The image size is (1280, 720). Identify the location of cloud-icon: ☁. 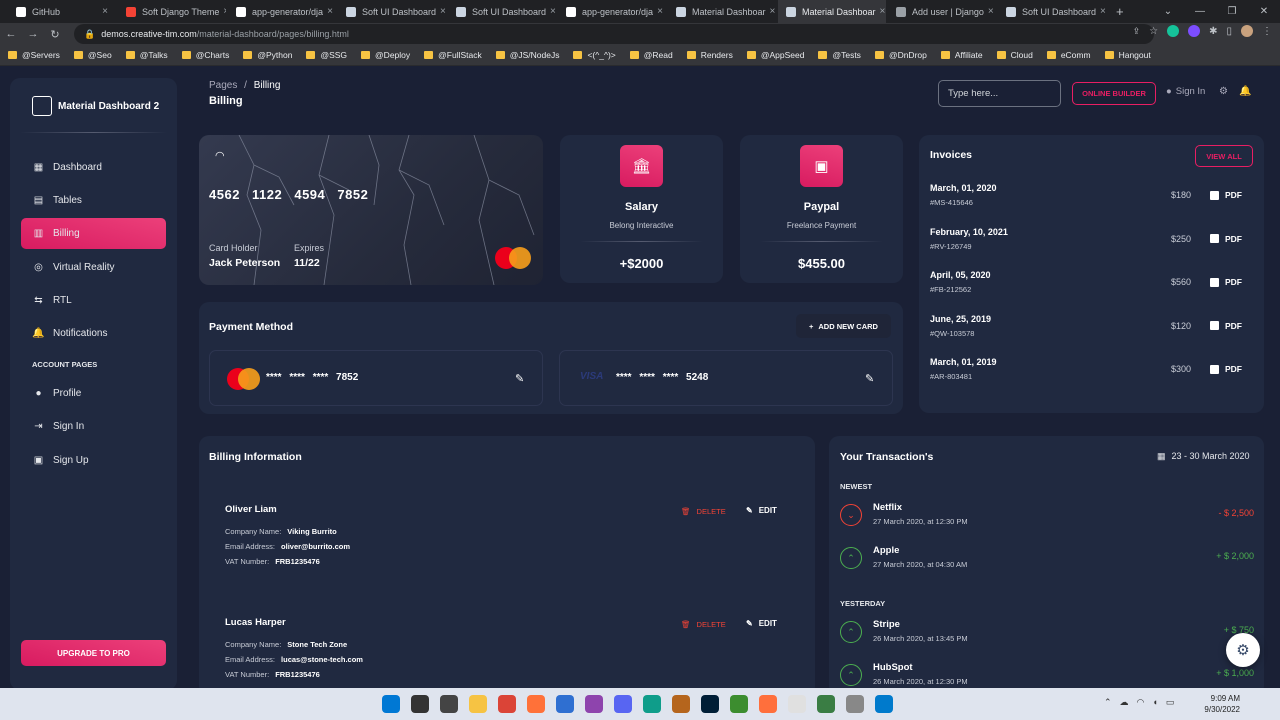
(1124, 702).